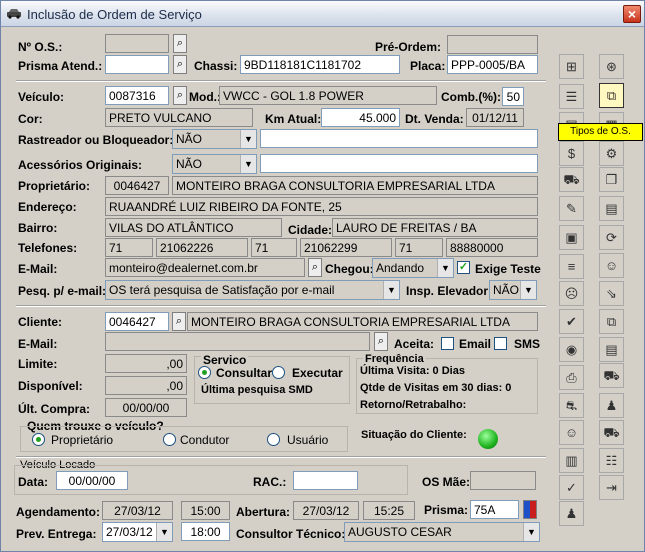  I want to click on layers-icon: ▥, so click(571, 460).